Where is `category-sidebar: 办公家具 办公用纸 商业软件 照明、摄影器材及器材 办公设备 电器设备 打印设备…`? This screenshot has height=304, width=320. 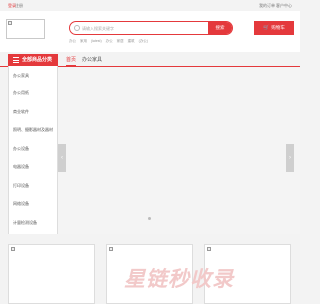
category-sidebar: 办公家具 办公用纸 商业软件 照明、摄影器材及器材 办公设备 电器设备 打印设备… is located at coordinates (33, 150).